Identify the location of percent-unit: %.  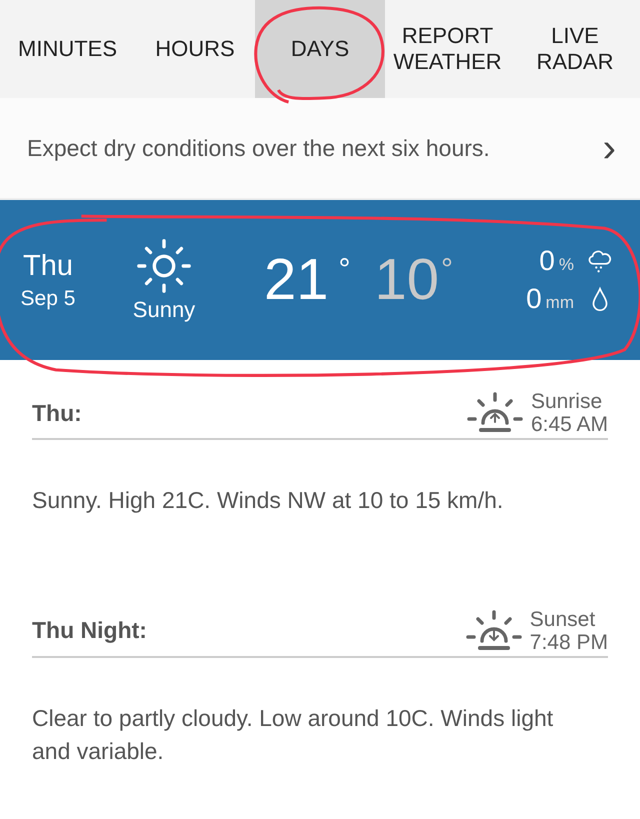
(566, 265).